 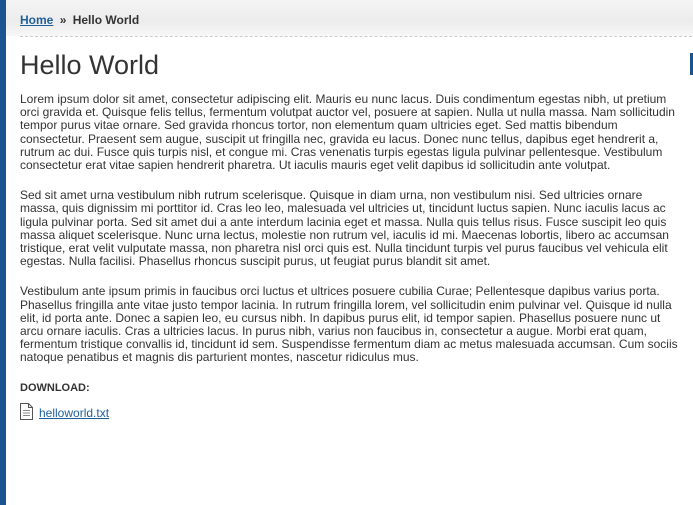 I want to click on download-file-link: helloworld.txt, so click(x=74, y=413).